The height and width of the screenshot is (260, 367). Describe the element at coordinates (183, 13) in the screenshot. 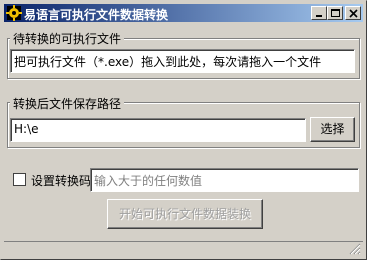

I see `title-bar: 易语言可执行文件数据转换` at that location.